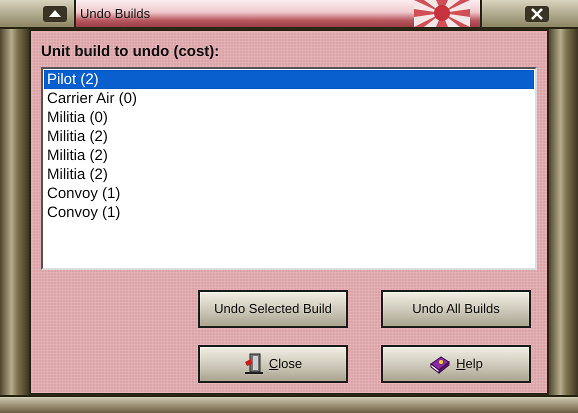 This screenshot has width=578, height=413. Describe the element at coordinates (130, 52) in the screenshot. I see `list-heading: Unit build to undo (cost):` at that location.